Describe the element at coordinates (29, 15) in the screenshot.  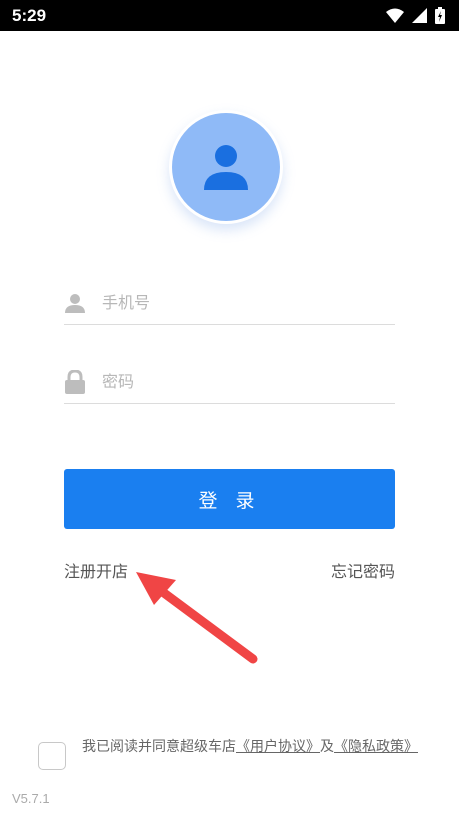
I see `status-time: 5:29` at that location.